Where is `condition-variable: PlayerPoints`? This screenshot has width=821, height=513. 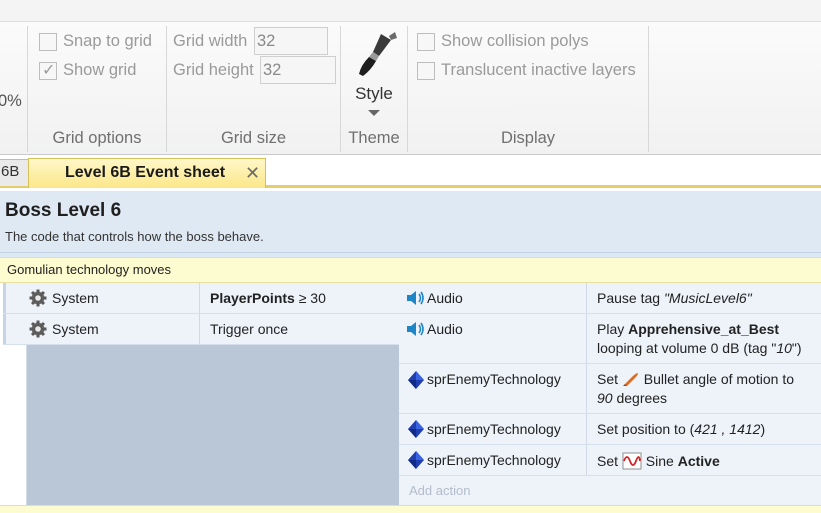
condition-variable: PlayerPoints is located at coordinates (252, 298).